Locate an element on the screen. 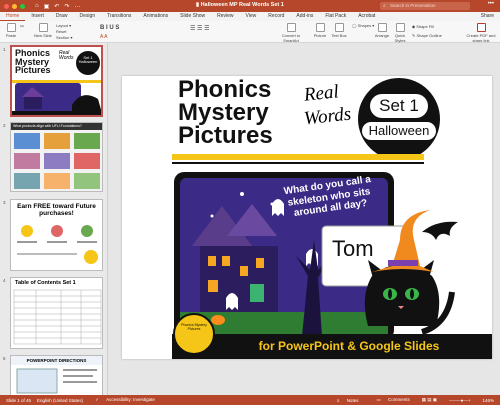 Image resolution: width=500 pixels, height=405 pixels. tab-home: Home is located at coordinates (13, 16).